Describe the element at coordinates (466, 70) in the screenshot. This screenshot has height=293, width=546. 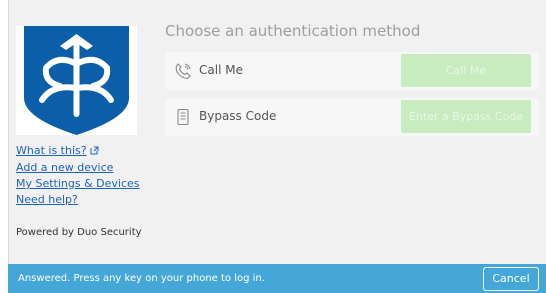
I see `call-me-button: Call Me` at that location.